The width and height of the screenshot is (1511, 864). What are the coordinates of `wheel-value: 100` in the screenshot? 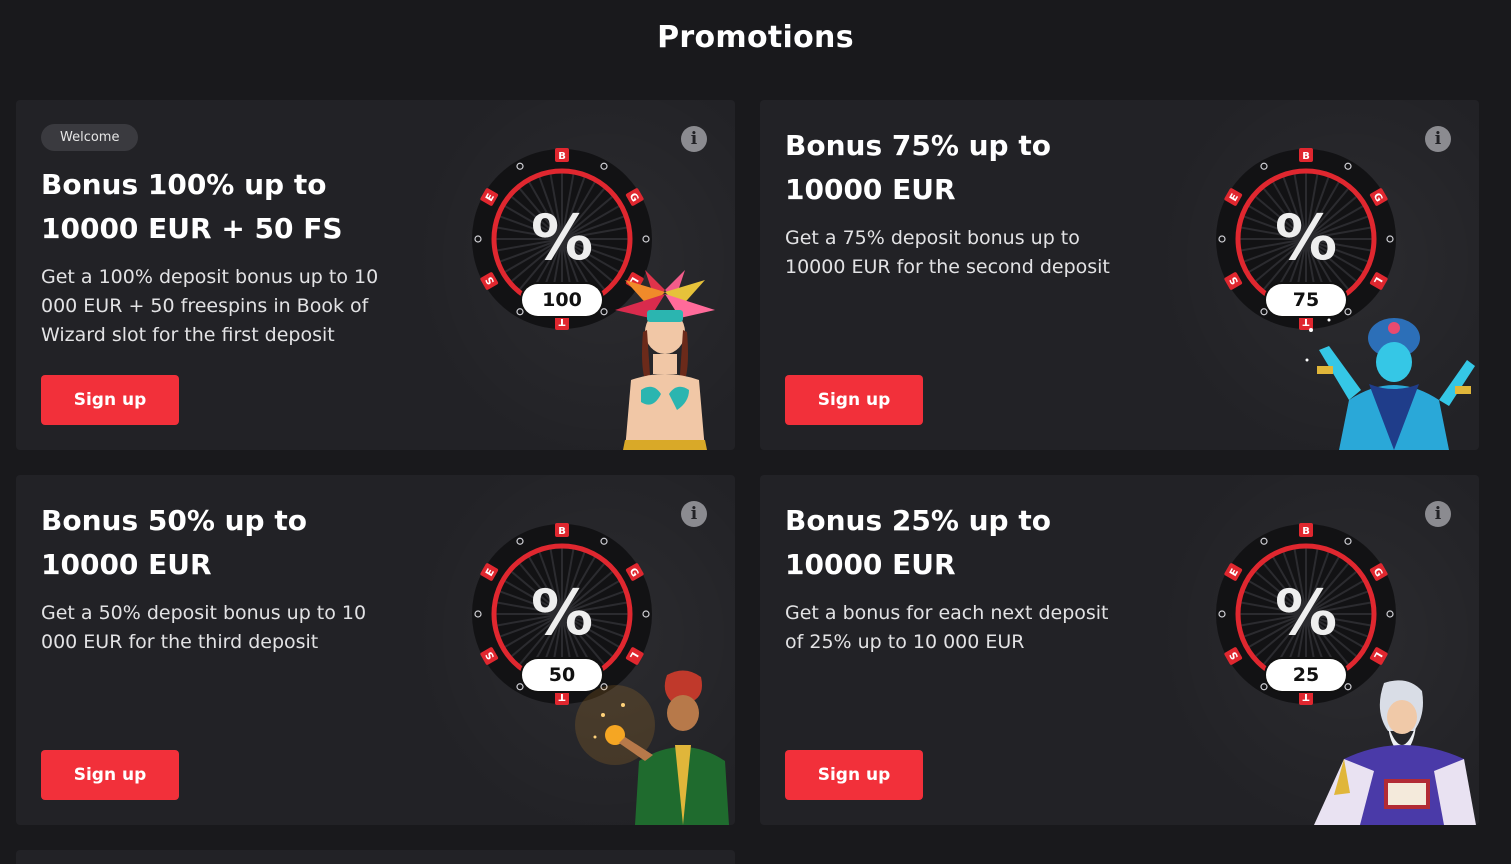 It's located at (562, 300).